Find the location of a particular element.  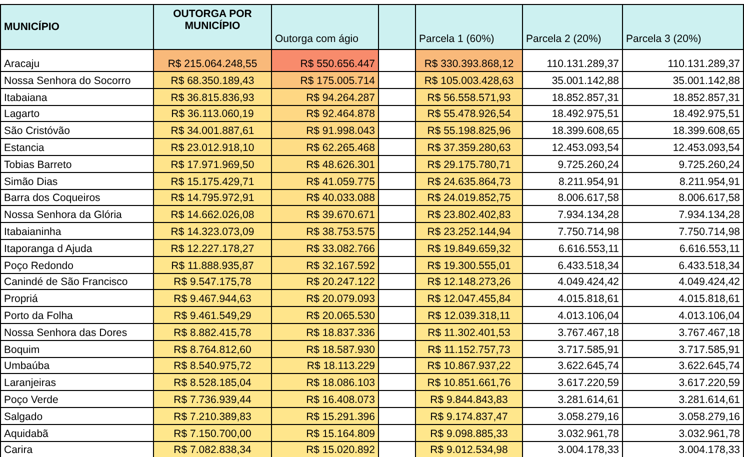

table-cell: R$ 24.635.864,73 is located at coordinates (469, 181).